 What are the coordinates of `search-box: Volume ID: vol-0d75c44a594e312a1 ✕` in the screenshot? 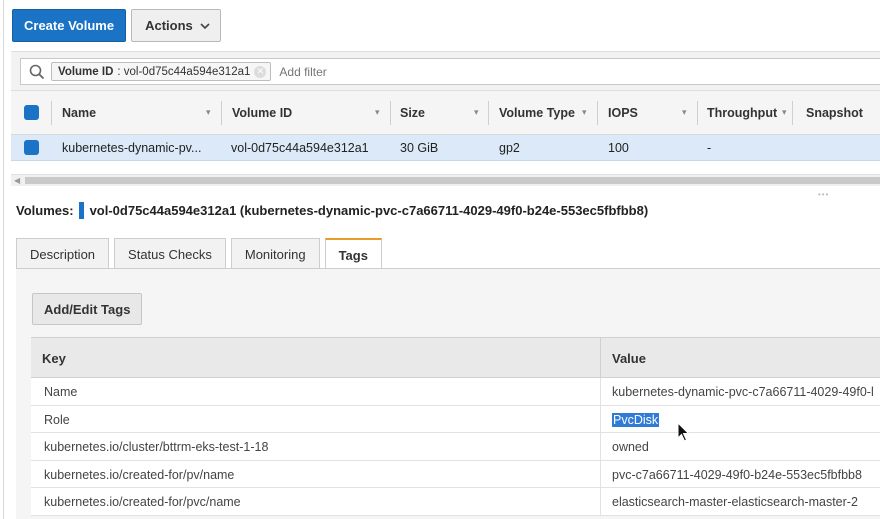 It's located at (450, 71).